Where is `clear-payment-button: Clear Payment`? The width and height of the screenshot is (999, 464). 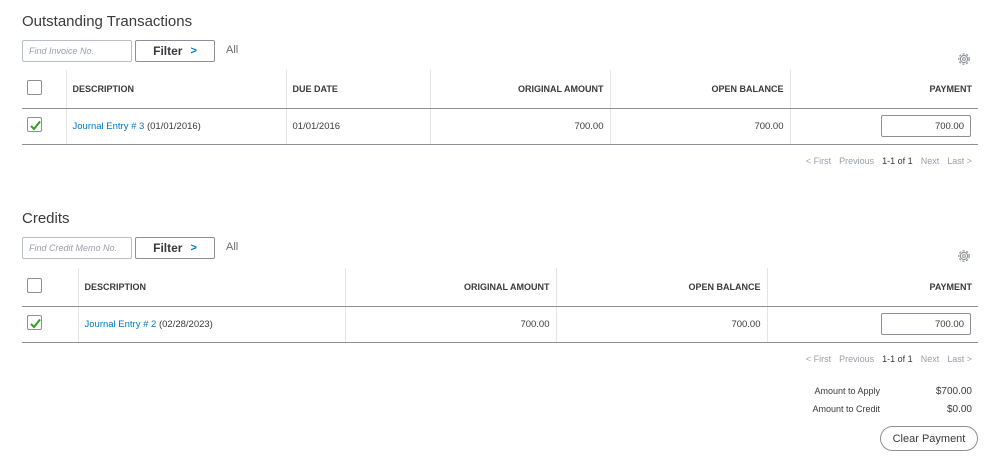
clear-payment-button: Clear Payment is located at coordinates (929, 438).